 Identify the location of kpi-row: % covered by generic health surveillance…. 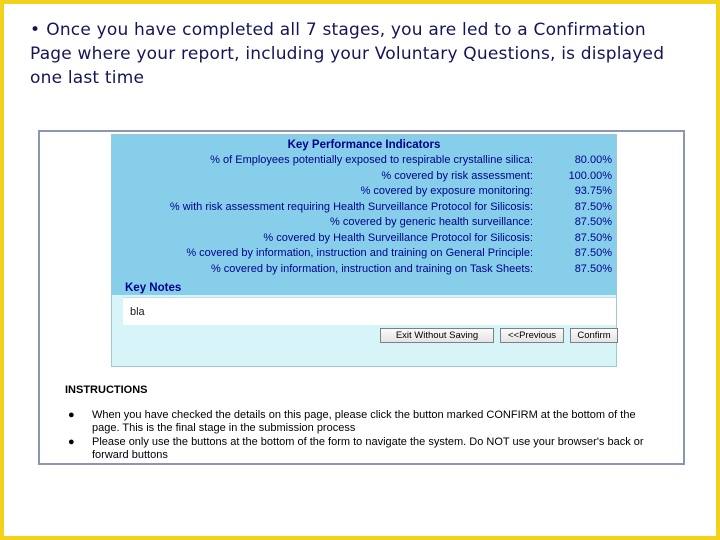
(364, 223).